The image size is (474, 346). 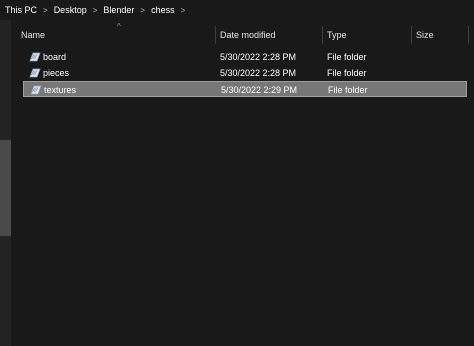 I want to click on file-date-modified: 5/30/2022 2:29 PM, so click(x=259, y=90).